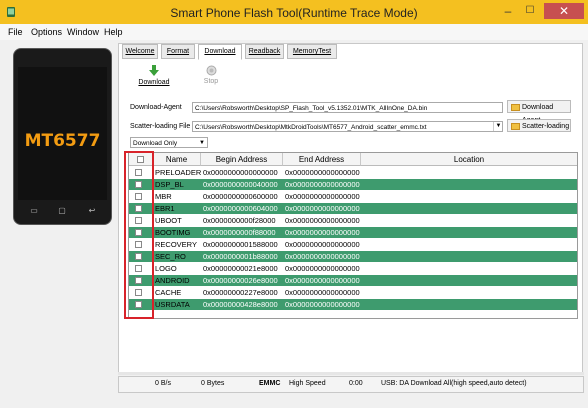 The height and width of the screenshot is (408, 588). I want to click on cell-name: LOGO, so click(166, 268).